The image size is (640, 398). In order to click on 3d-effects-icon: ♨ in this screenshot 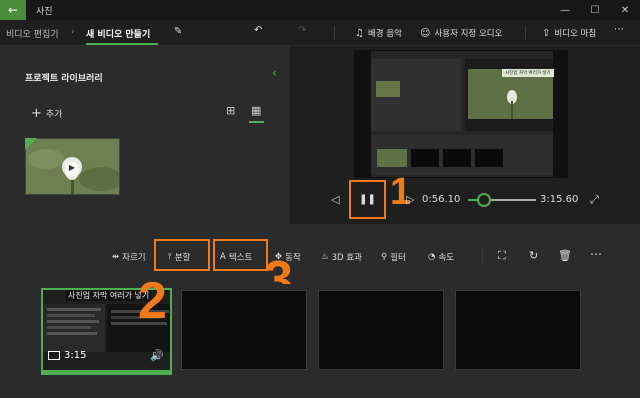, I will do `click(325, 257)`.